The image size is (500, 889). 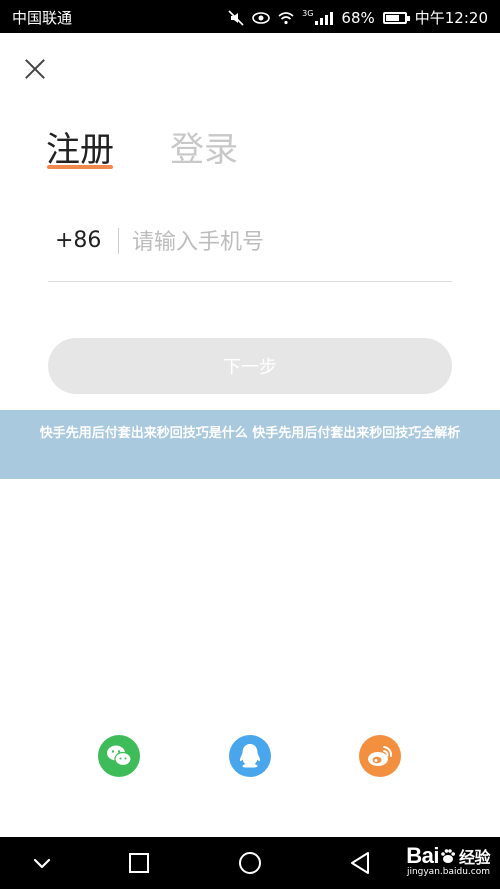 What do you see at coordinates (448, 872) in the screenshot?
I see `watermark-url: jingyan.baidu.com` at bounding box center [448, 872].